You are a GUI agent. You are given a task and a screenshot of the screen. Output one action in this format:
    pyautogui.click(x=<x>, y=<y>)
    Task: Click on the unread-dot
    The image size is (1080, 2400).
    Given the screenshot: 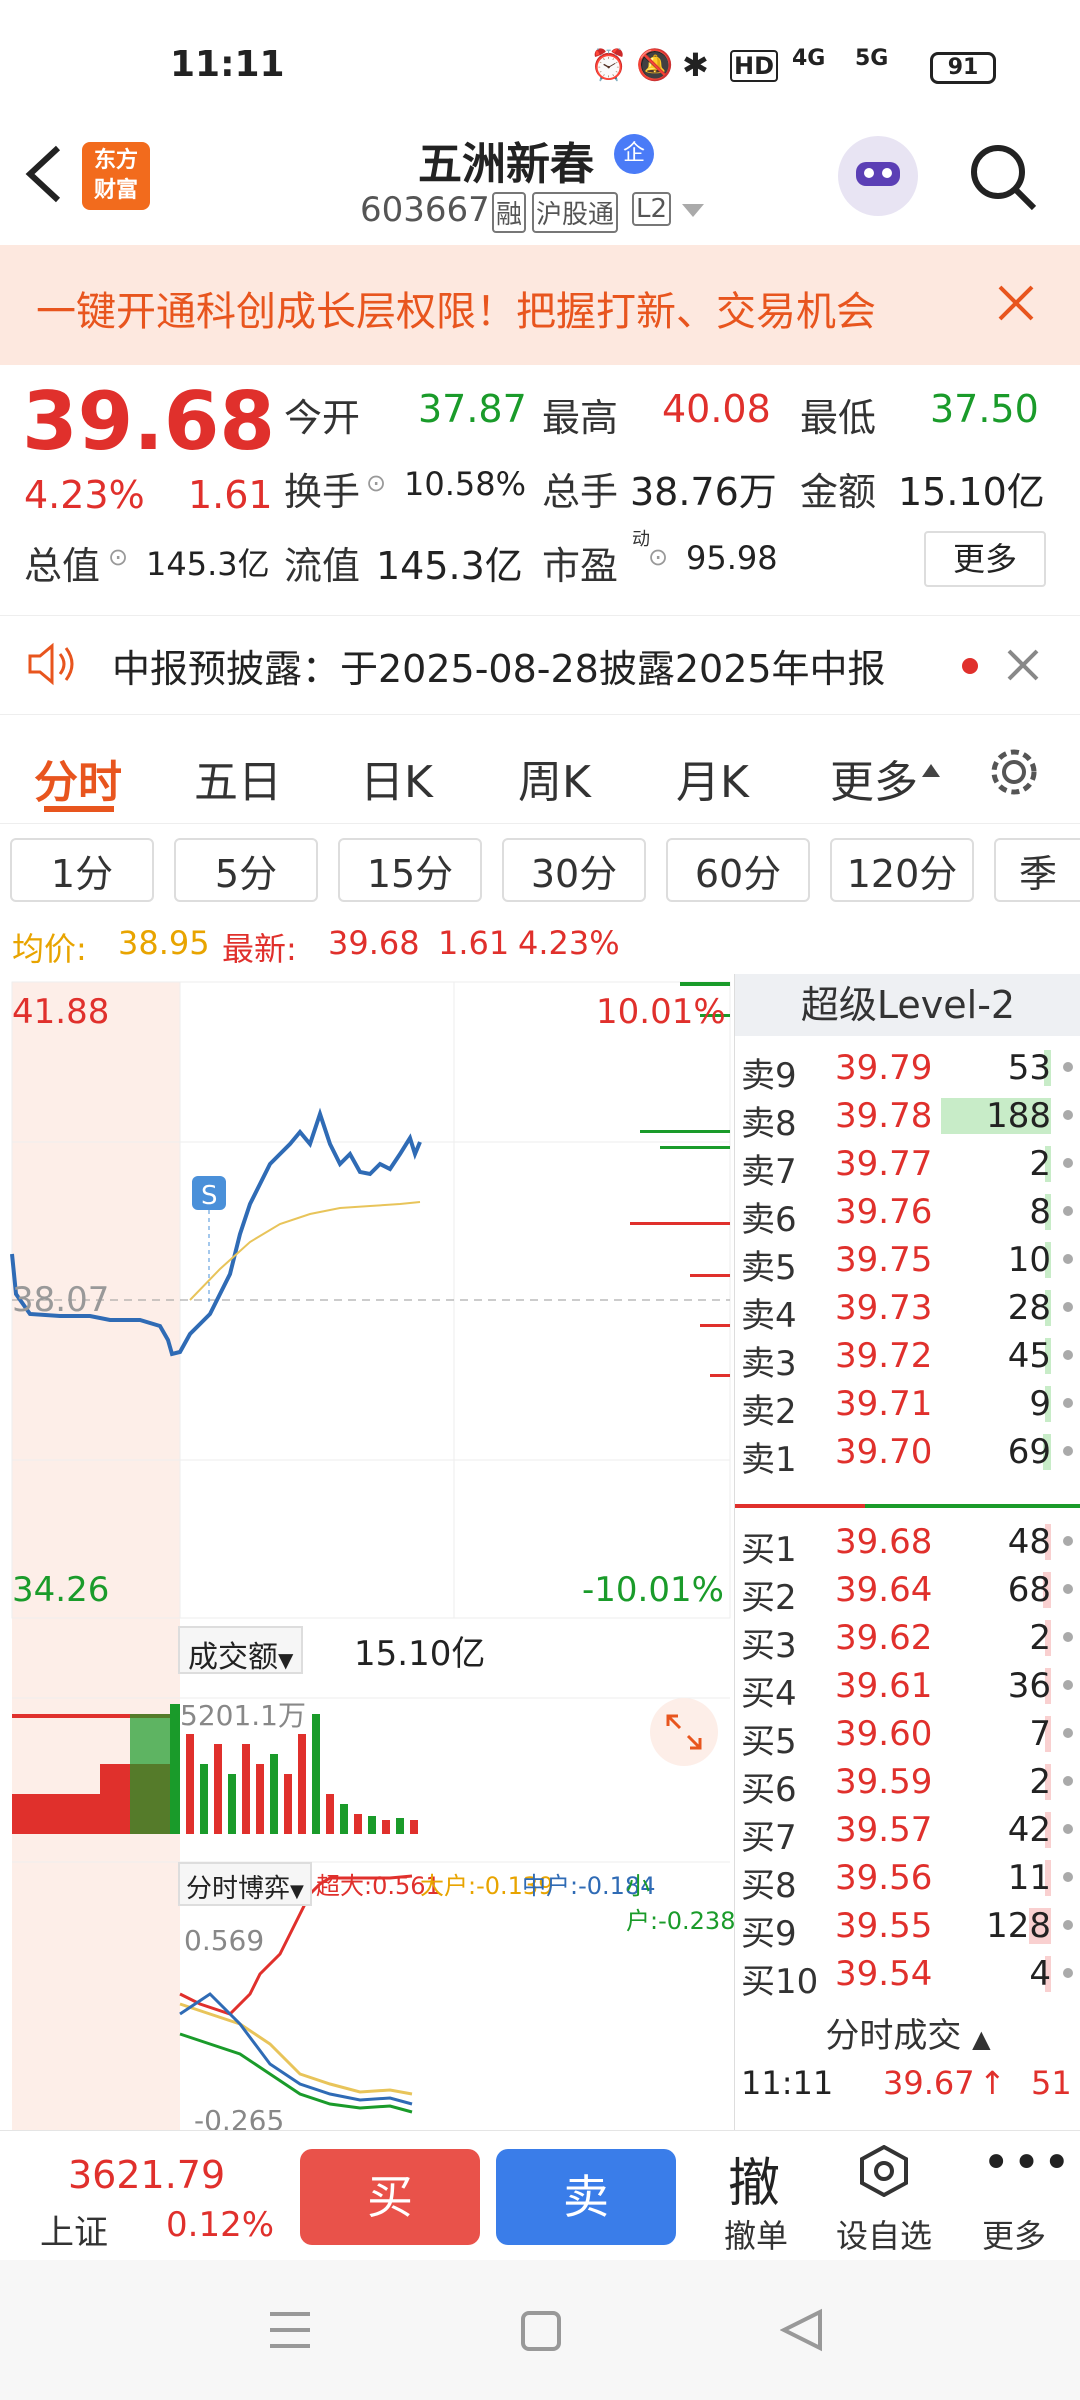 What is the action you would take?
    pyautogui.click(x=970, y=666)
    